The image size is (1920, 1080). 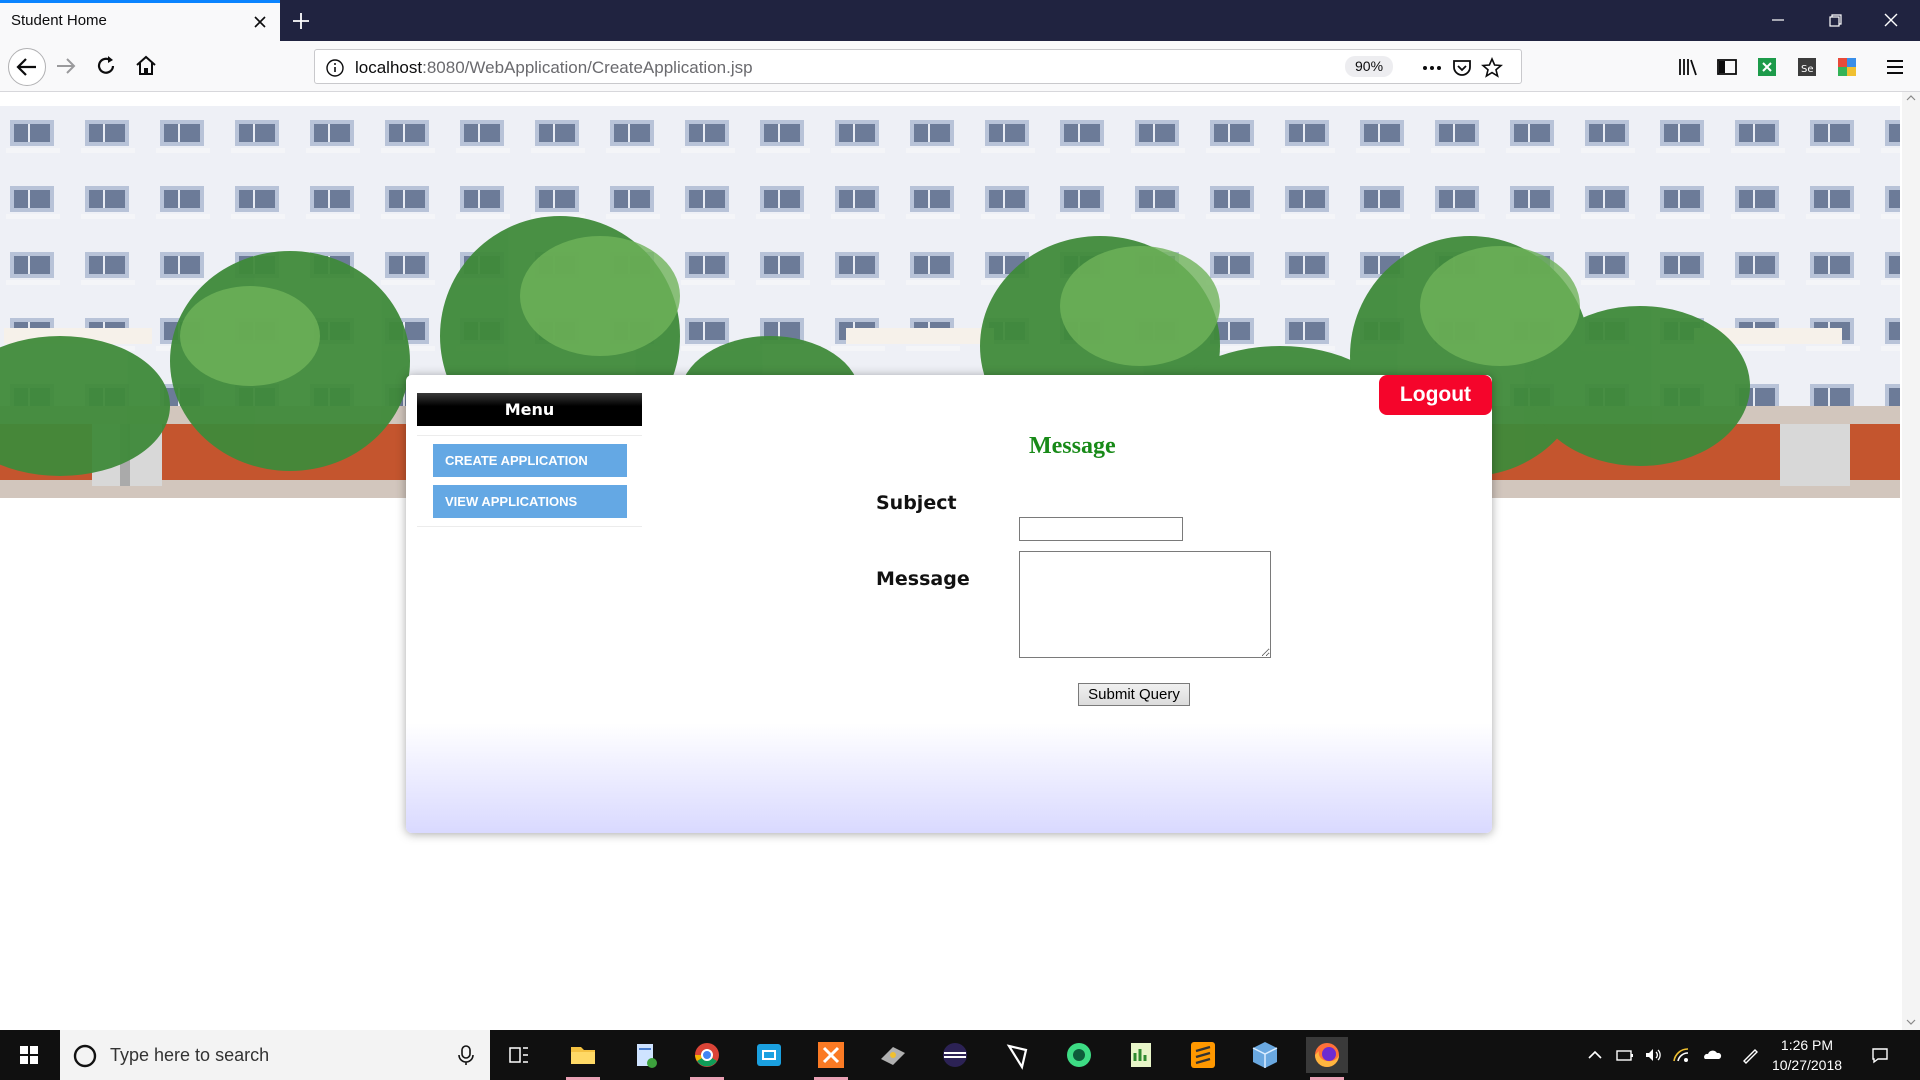 What do you see at coordinates (1682, 1055) in the screenshot?
I see `wifi-icon` at bounding box center [1682, 1055].